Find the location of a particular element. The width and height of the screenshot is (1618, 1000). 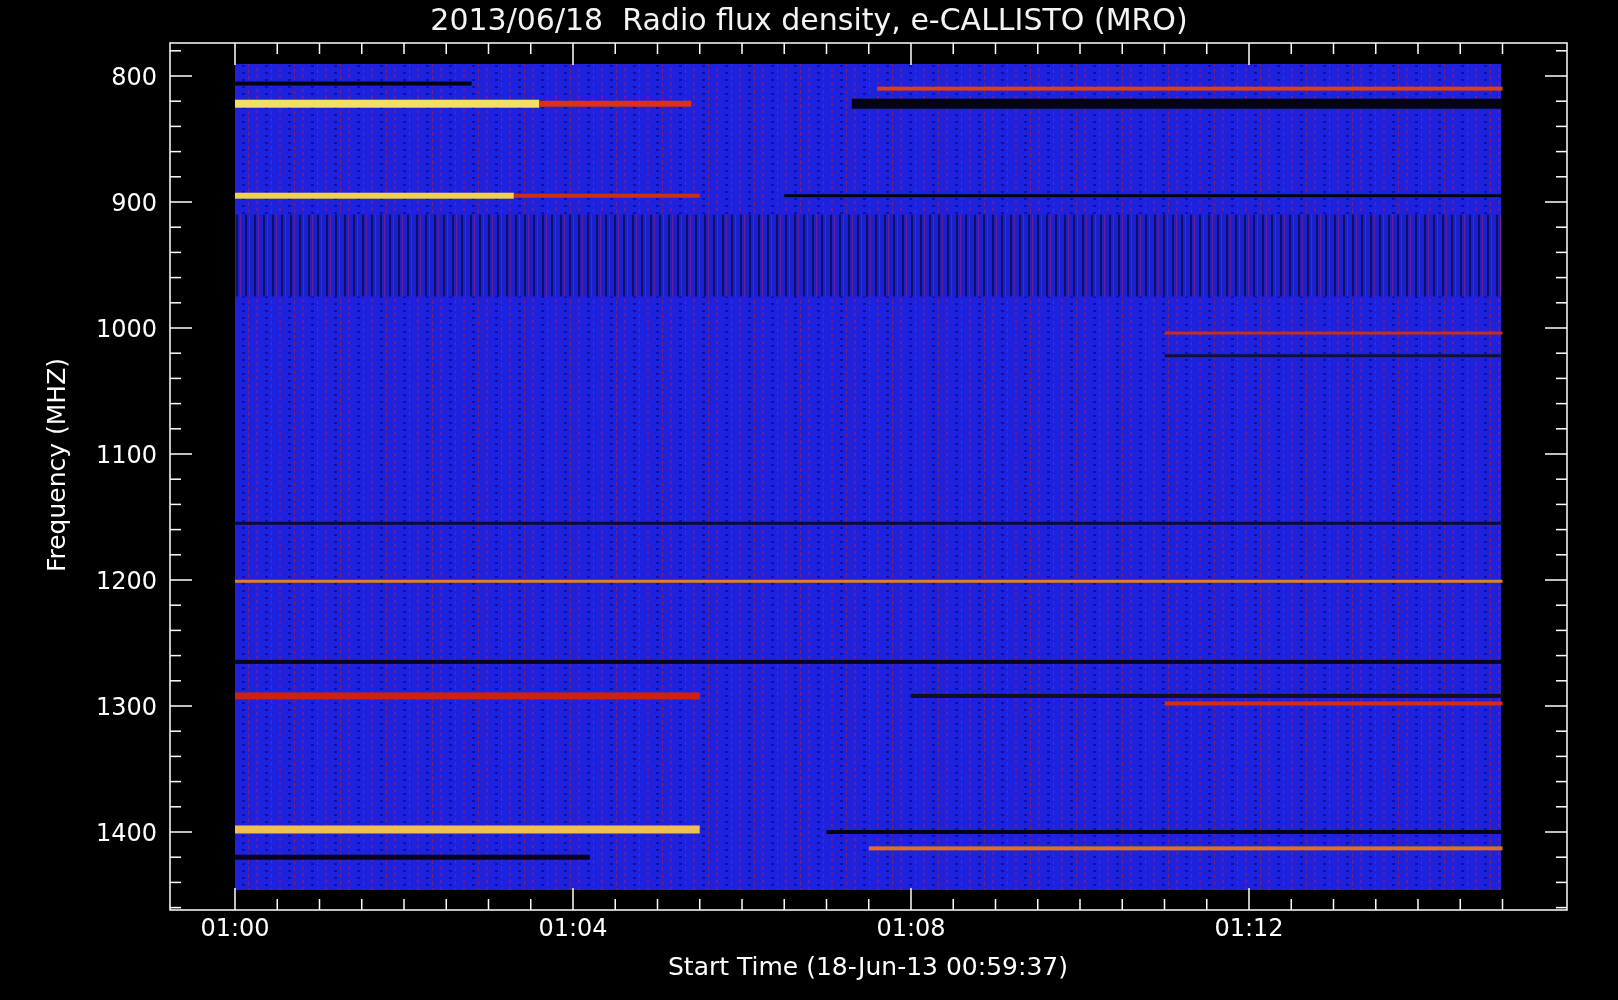

tick-label: 1400 is located at coordinates (126, 833).